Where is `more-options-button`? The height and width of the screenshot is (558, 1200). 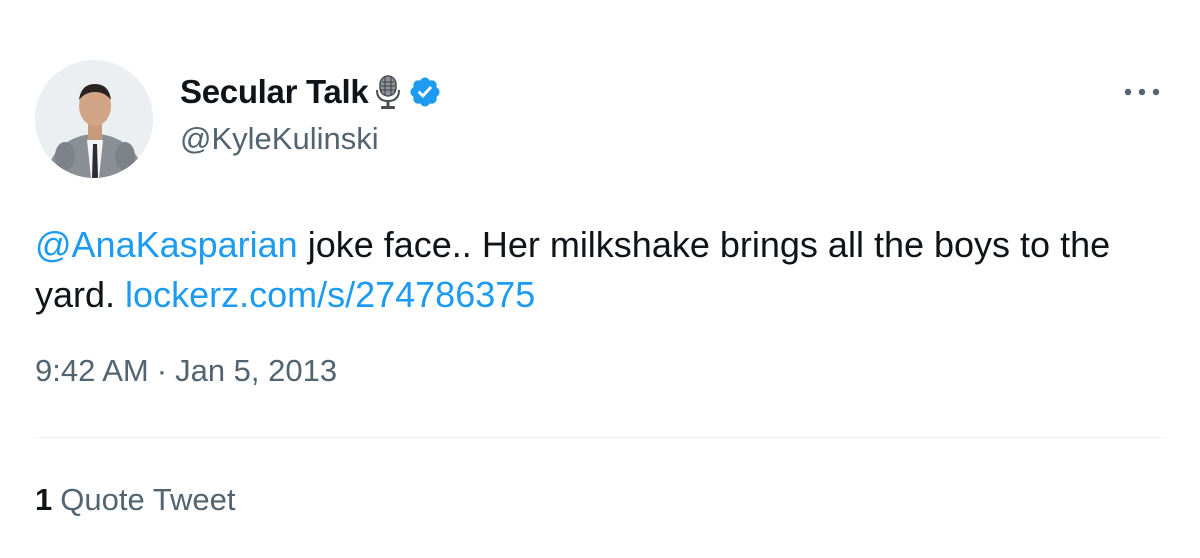
more-options-button is located at coordinates (1142, 92).